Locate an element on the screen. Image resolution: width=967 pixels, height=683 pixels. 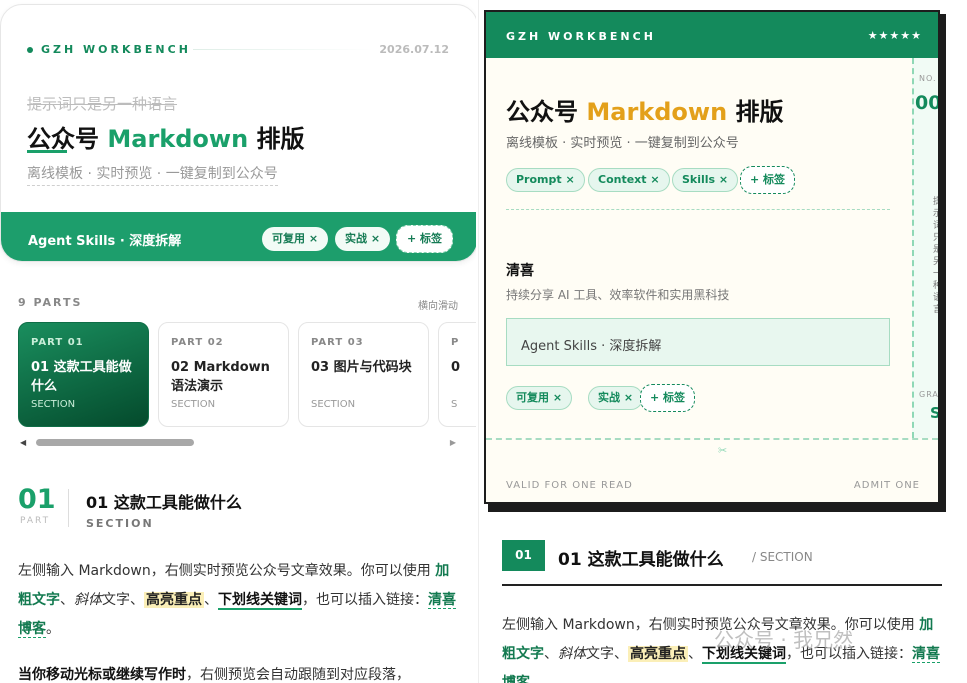
admit-label: ADMIT ONE is located at coordinates (886, 485).